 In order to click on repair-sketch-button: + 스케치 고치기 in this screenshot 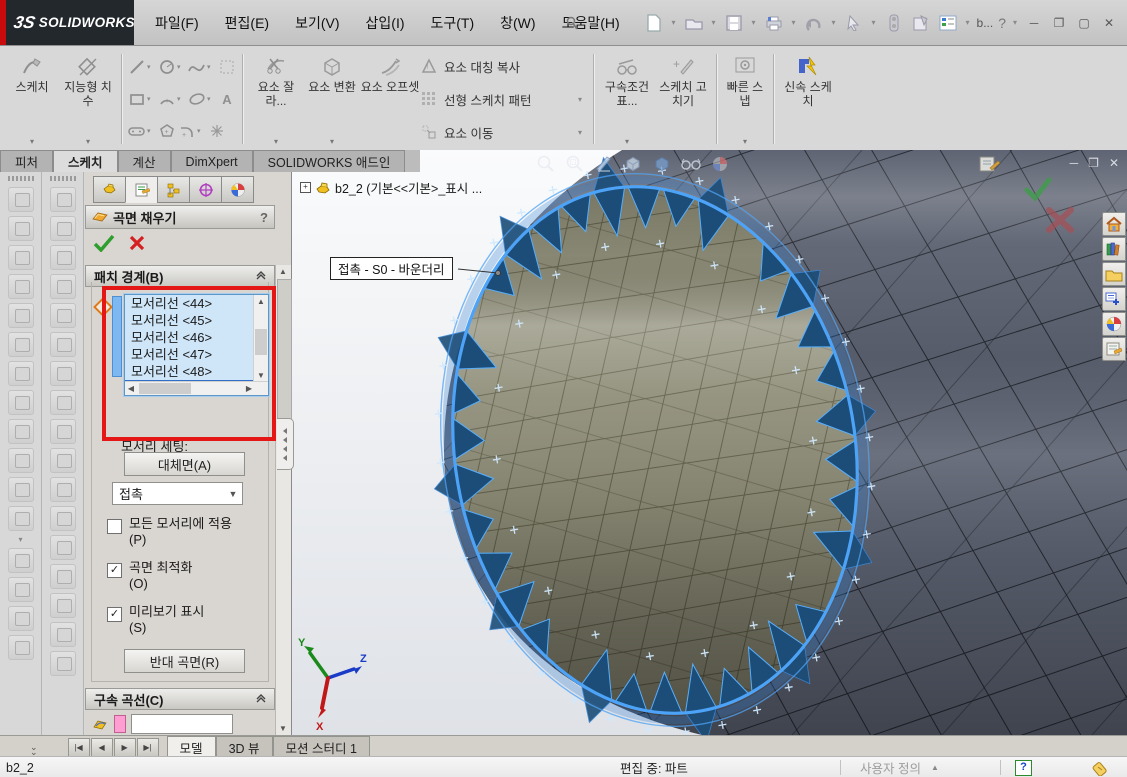, I will do `click(683, 99)`.